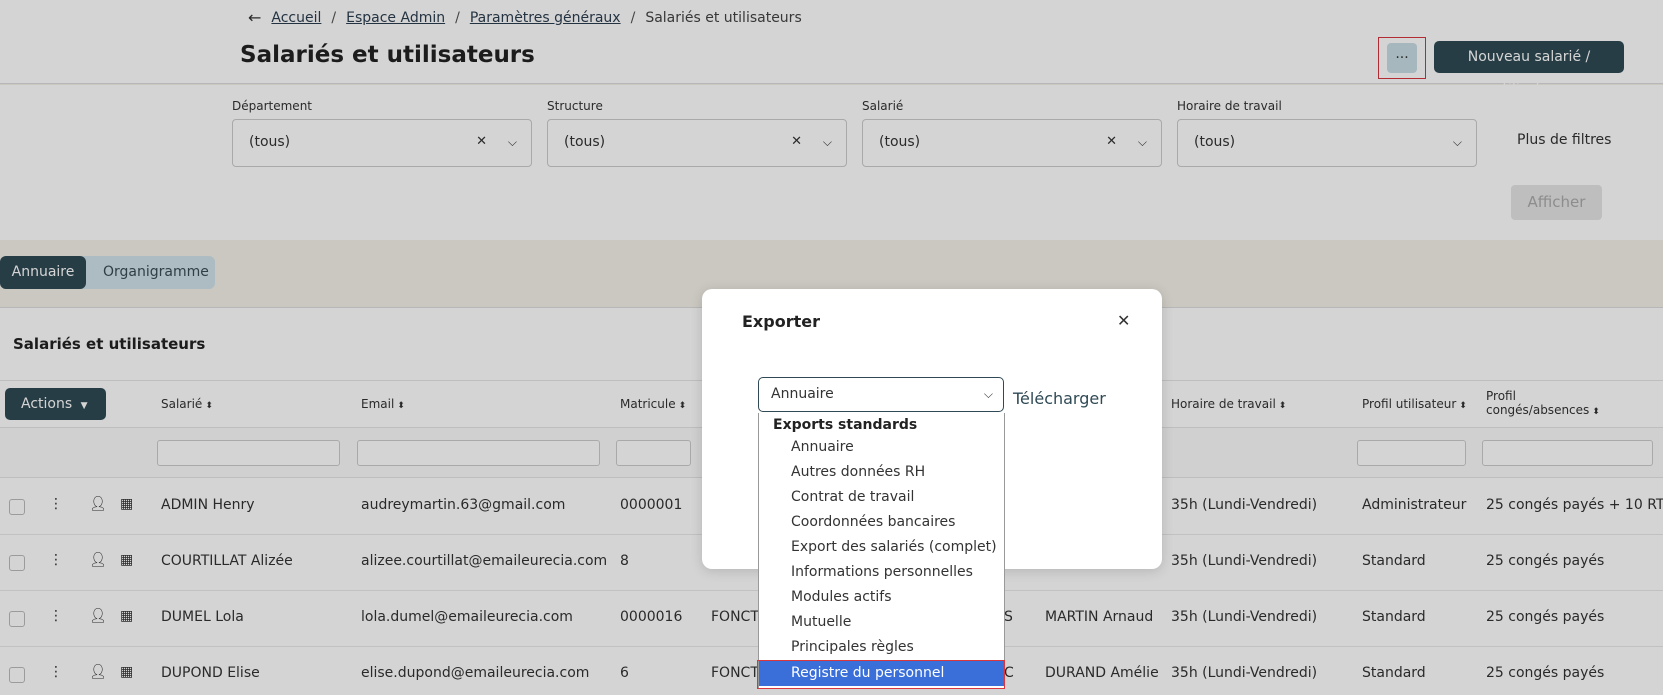 The image size is (1663, 695). What do you see at coordinates (881, 497) in the screenshot?
I see `dropdown-option: Contrat de travail` at bounding box center [881, 497].